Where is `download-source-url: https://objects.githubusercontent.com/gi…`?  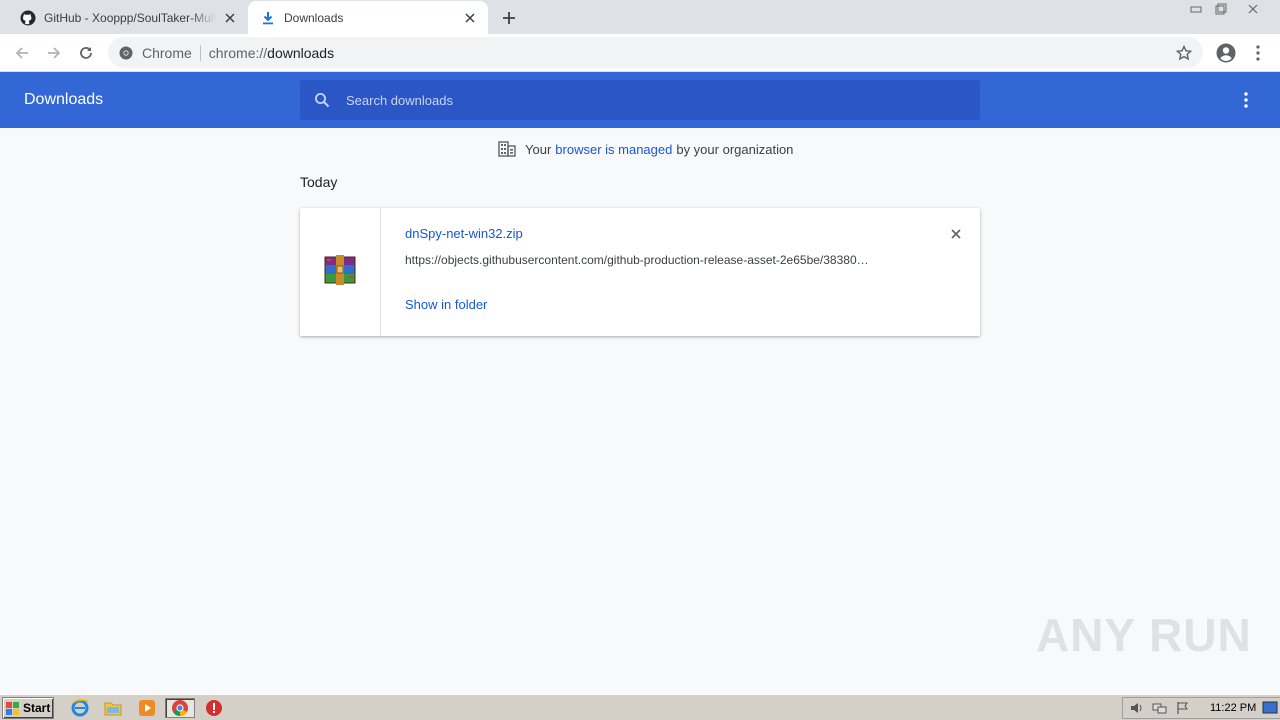 download-source-url: https://objects.githubusercontent.com/gi… is located at coordinates (655, 260).